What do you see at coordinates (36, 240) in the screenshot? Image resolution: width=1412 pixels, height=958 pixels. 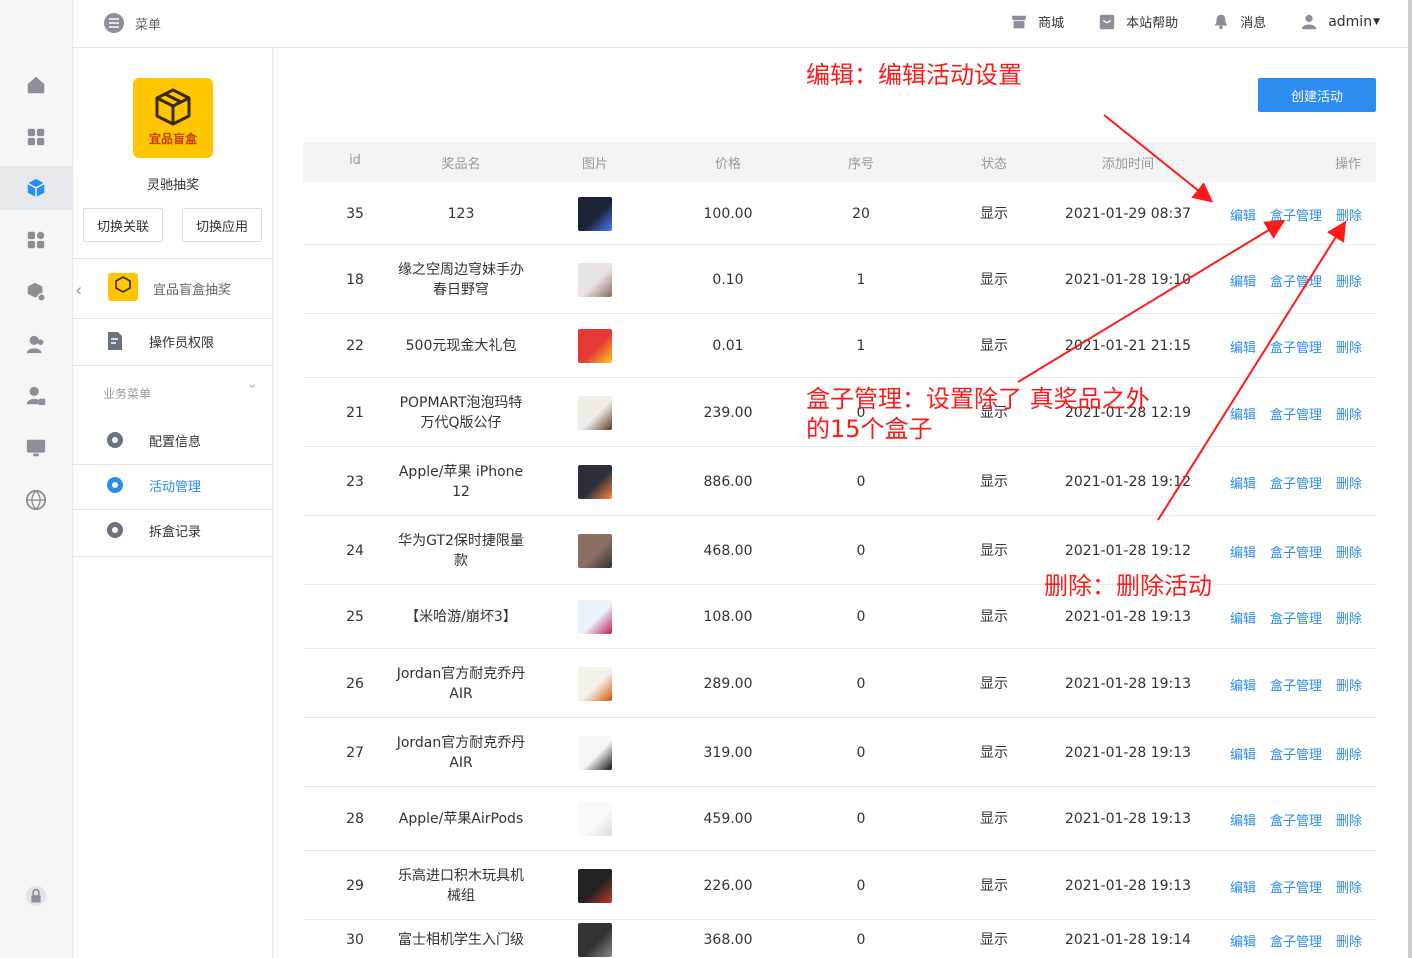 I see `rail-widgets-icon` at bounding box center [36, 240].